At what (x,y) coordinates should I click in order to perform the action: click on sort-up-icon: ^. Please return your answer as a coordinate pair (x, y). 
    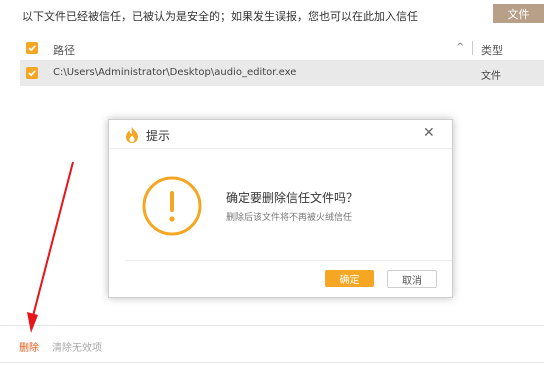
    Looking at the image, I should click on (460, 47).